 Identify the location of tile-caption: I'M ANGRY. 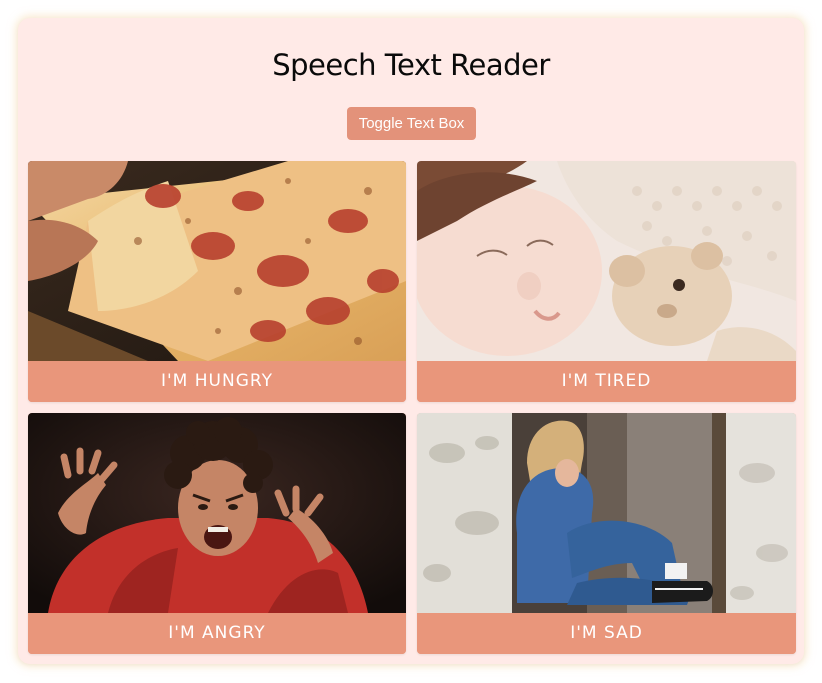
(217, 633).